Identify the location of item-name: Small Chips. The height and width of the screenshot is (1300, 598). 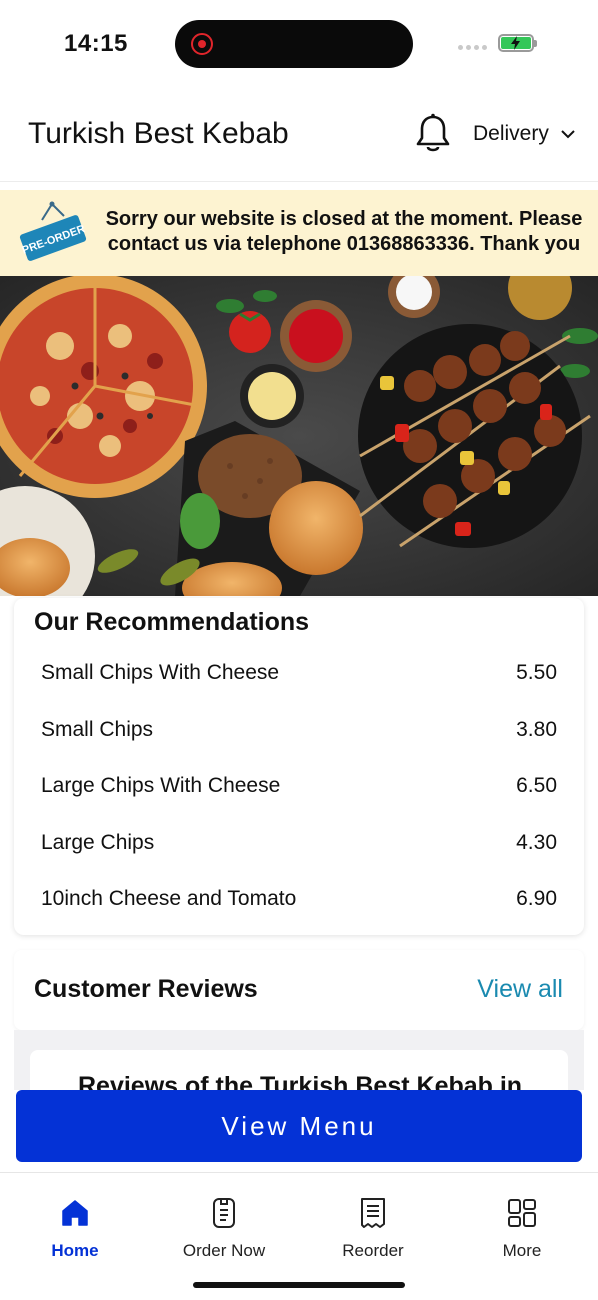
(97, 729).